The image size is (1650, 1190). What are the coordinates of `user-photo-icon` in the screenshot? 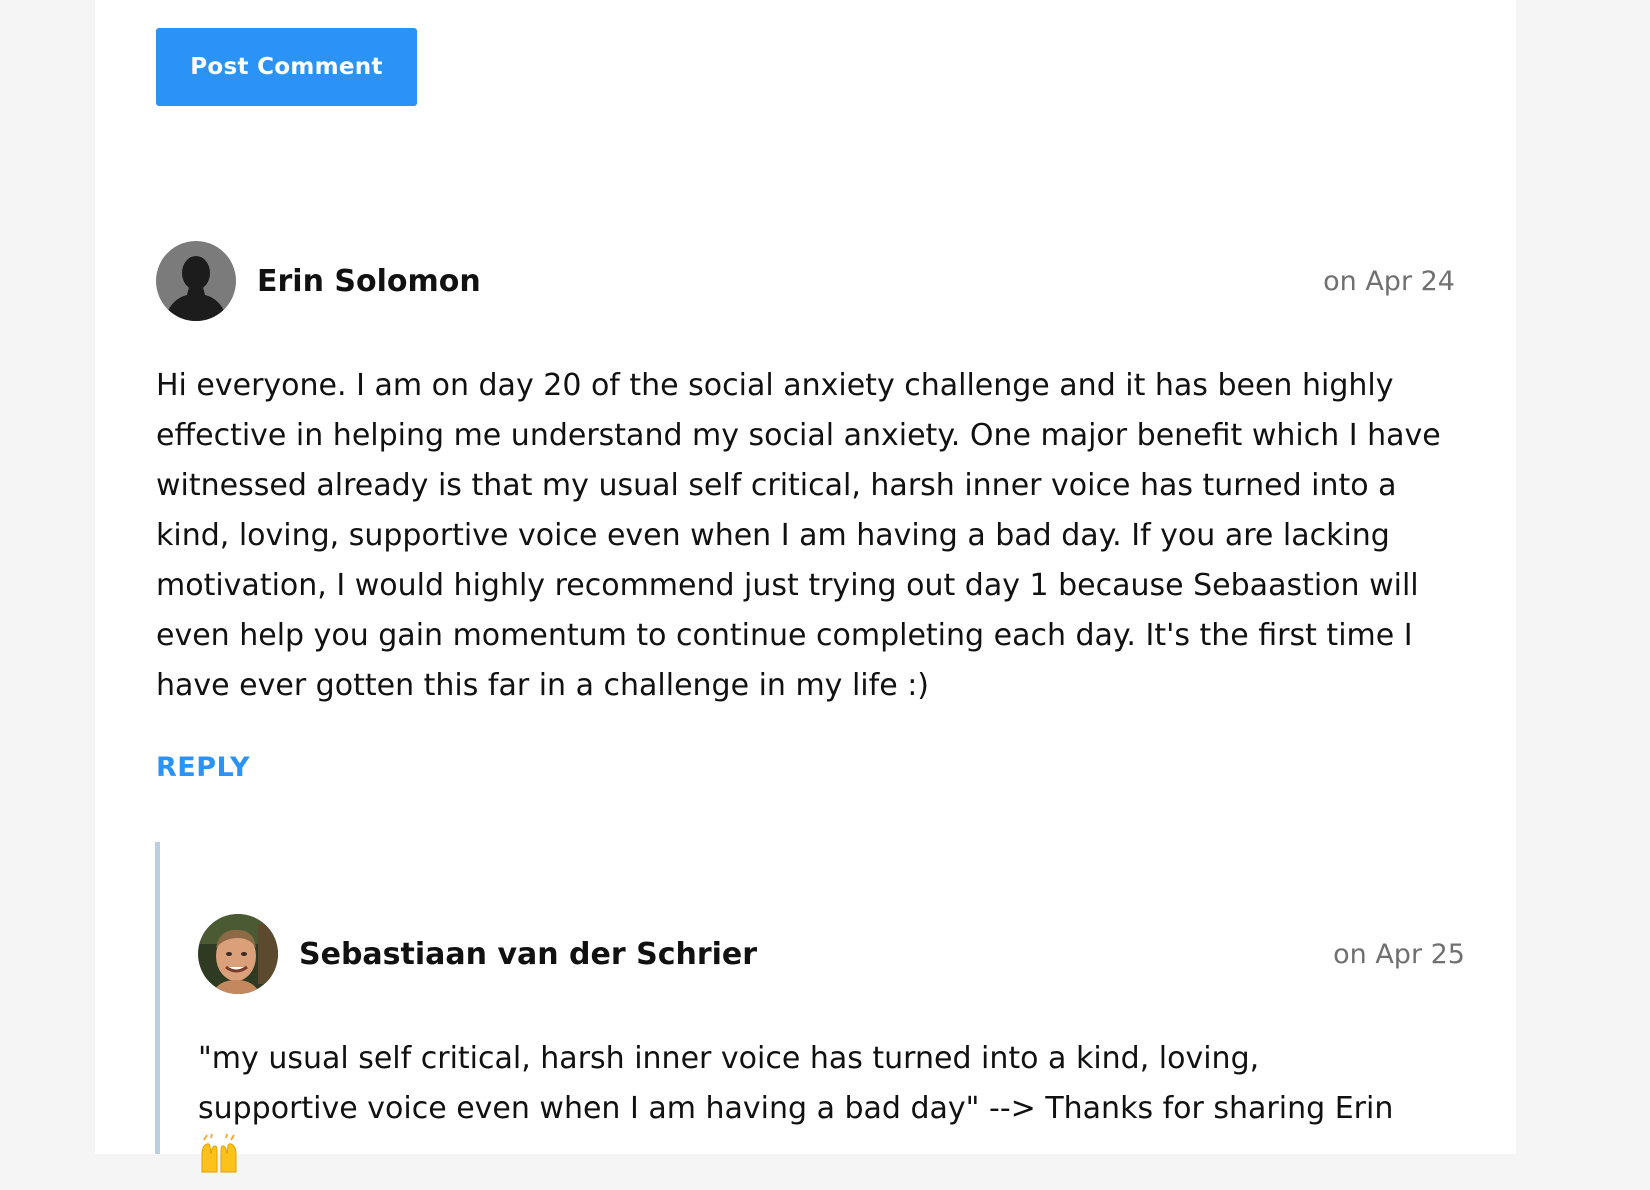 It's located at (238, 954).